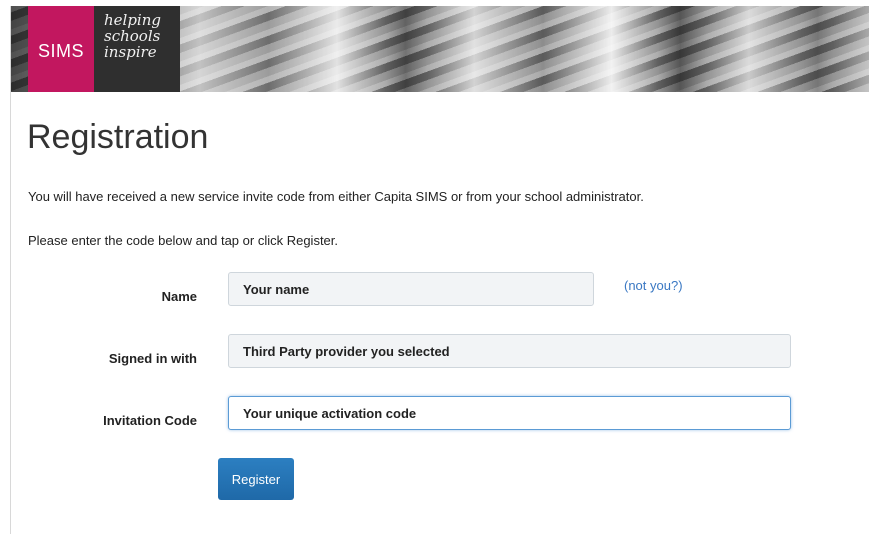 The image size is (875, 534). Describe the element at coordinates (509, 351) in the screenshot. I see `signed-in-with-field` at that location.